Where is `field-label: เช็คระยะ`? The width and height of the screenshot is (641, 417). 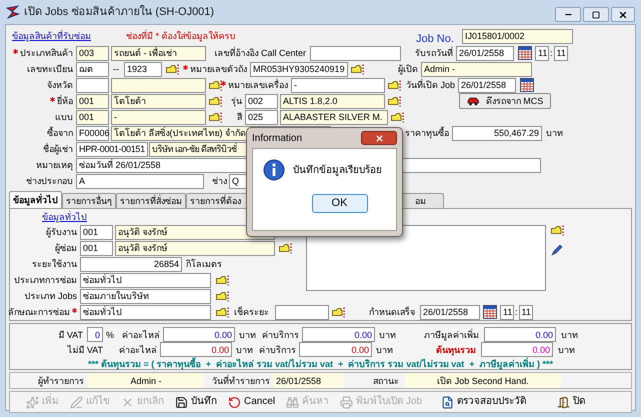 field-label: เช็คระยะ is located at coordinates (251, 312).